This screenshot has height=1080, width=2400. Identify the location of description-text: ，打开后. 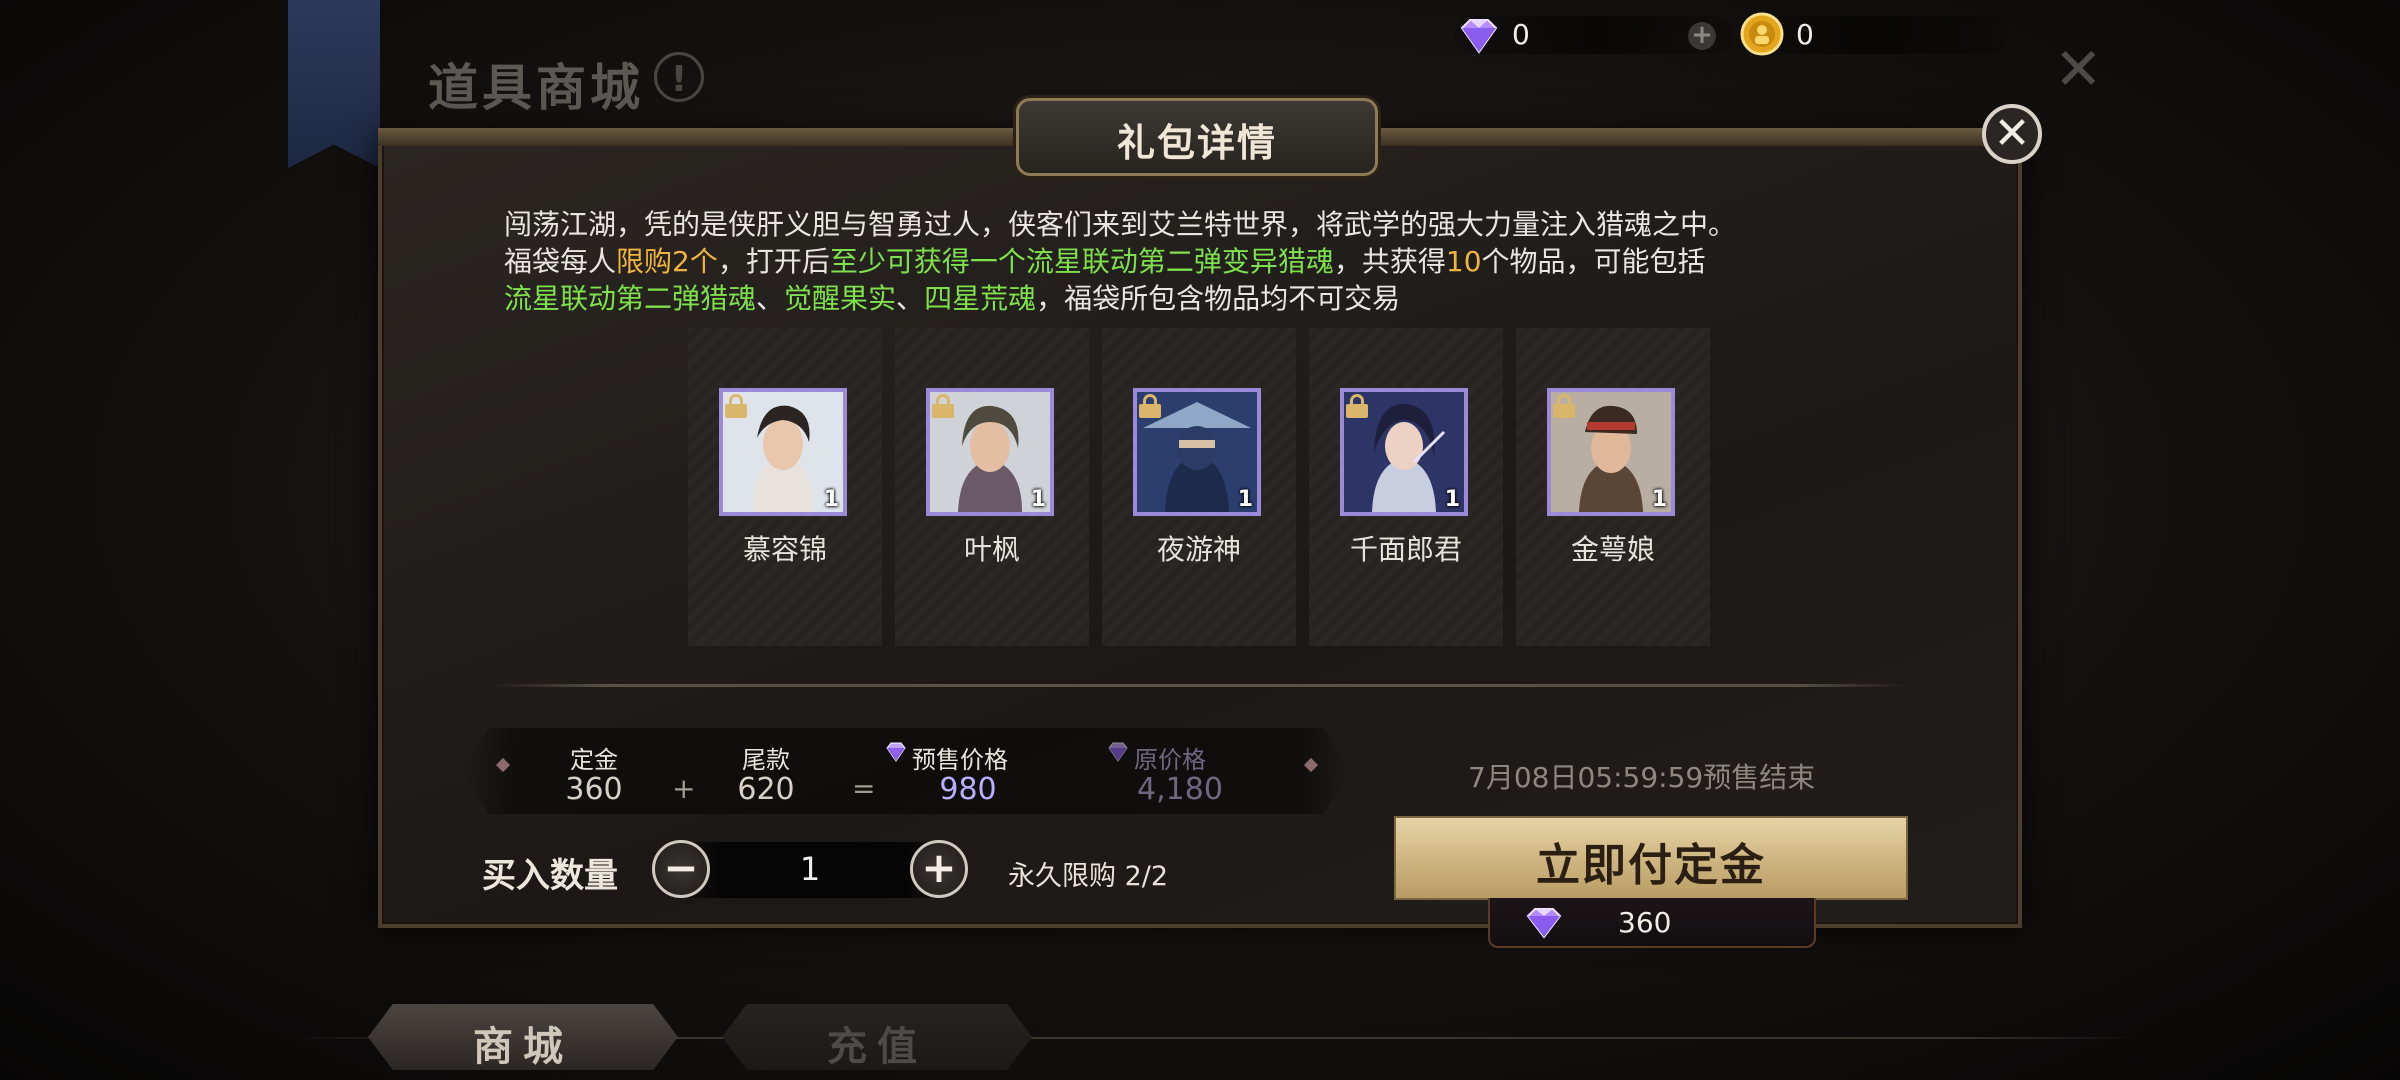
(773, 261).